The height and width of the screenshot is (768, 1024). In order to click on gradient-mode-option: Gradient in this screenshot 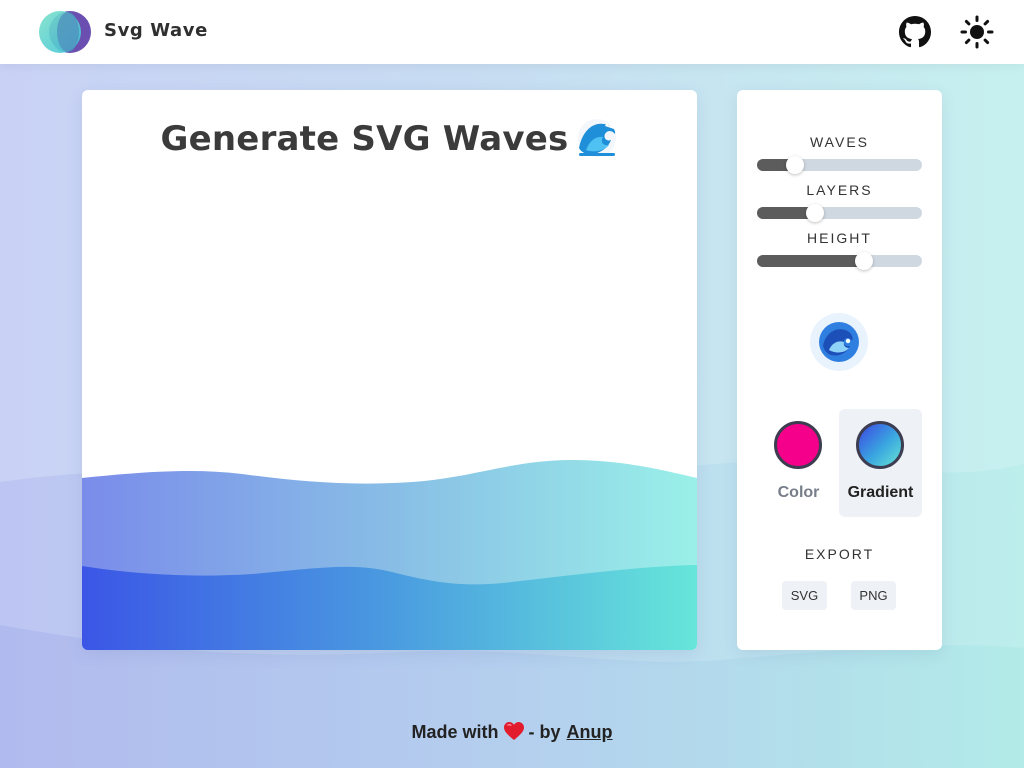, I will do `click(880, 463)`.